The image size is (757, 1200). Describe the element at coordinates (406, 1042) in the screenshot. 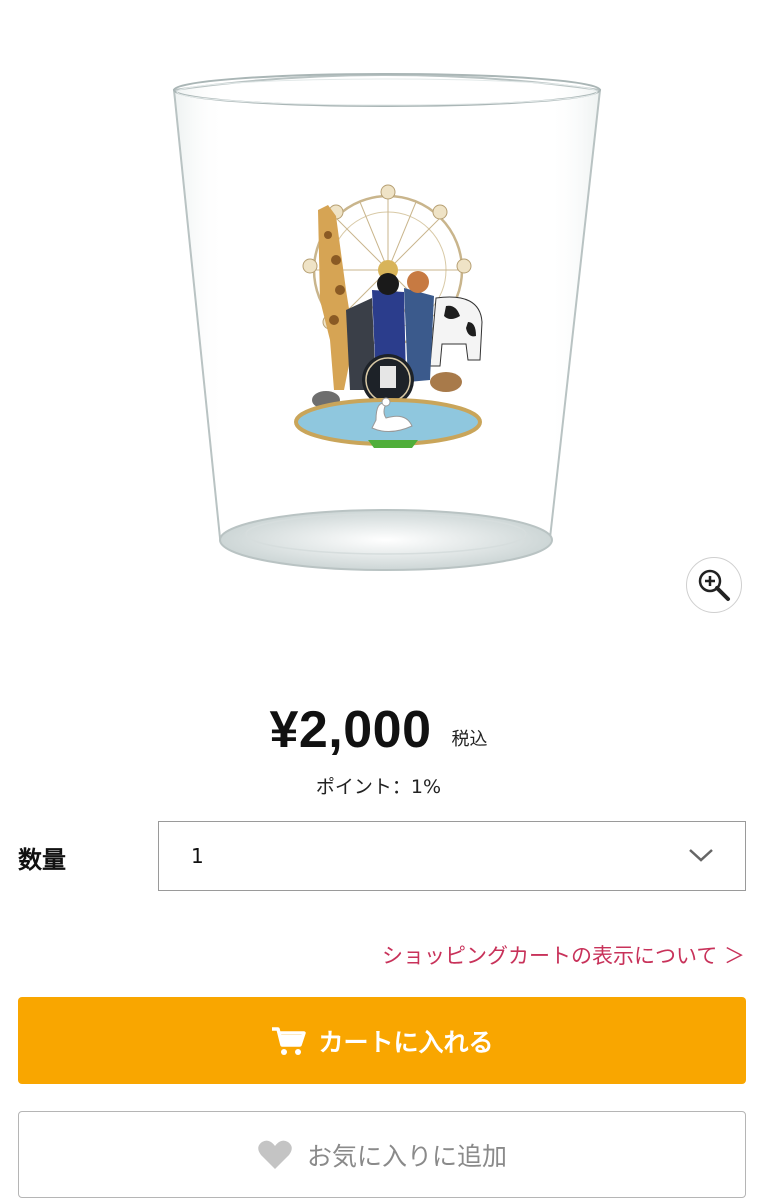

I see `add-to-cart-label: カートに入れる` at that location.